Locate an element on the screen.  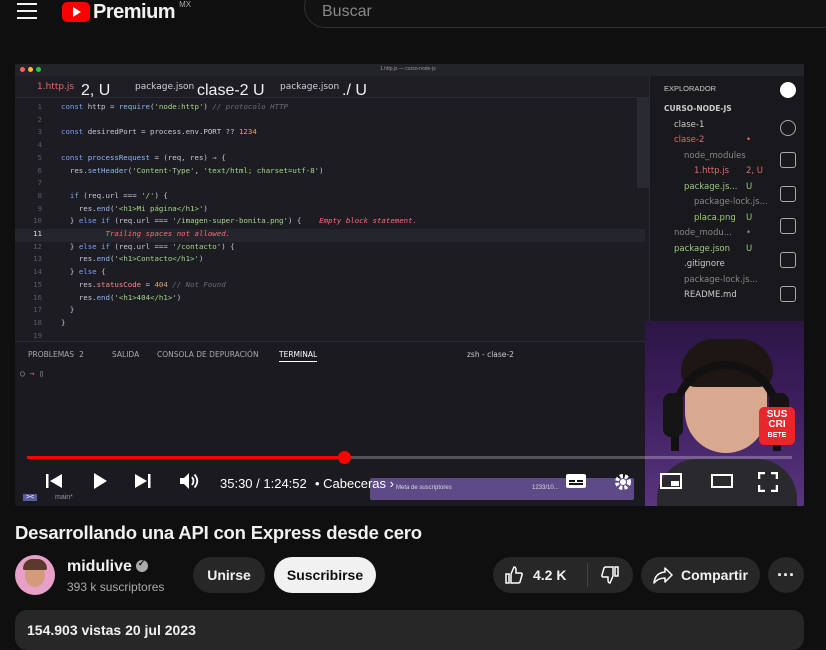
explorer-item-label: clase-1 is located at coordinates (689, 124).